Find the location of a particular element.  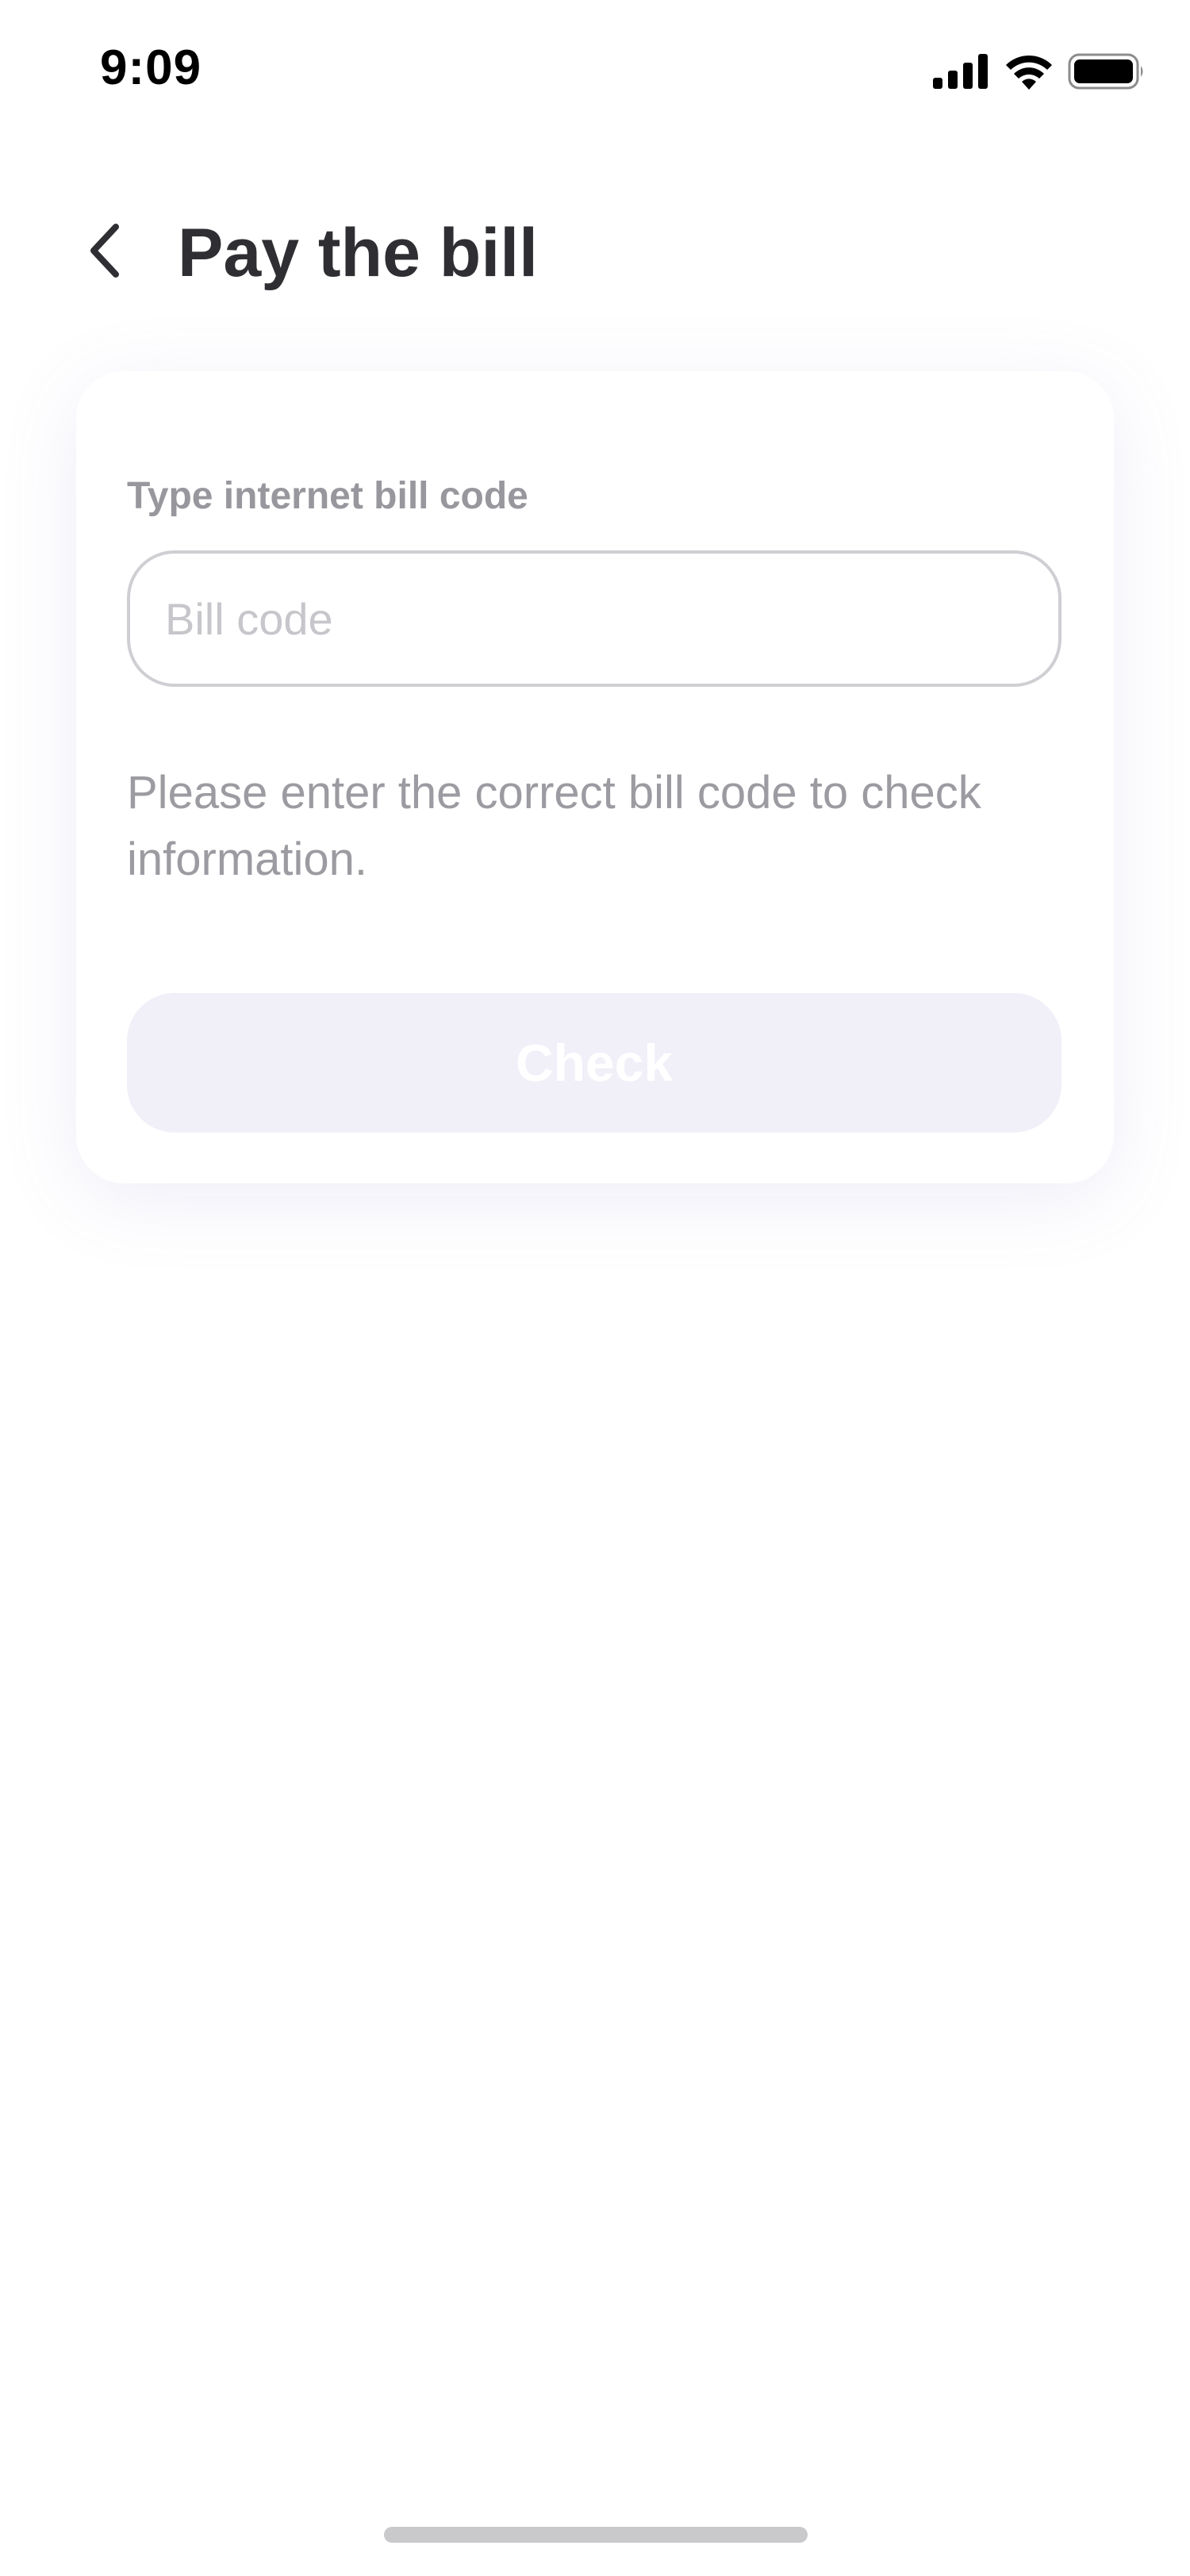

status-icons is located at coordinates (1039, 73).